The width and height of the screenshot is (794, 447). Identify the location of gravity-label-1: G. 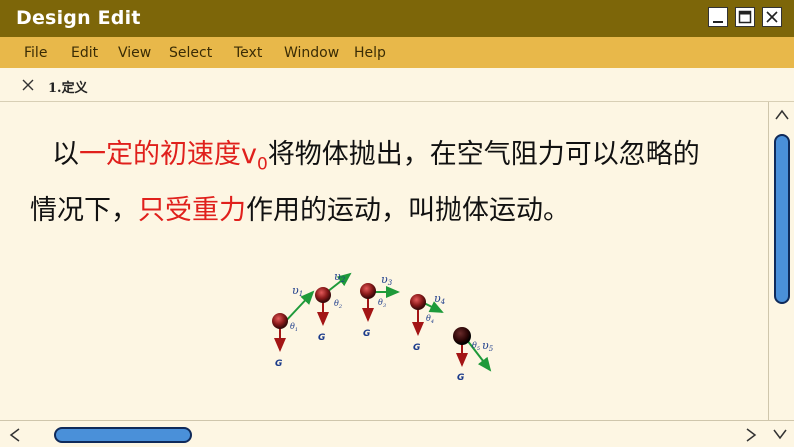
(278, 364).